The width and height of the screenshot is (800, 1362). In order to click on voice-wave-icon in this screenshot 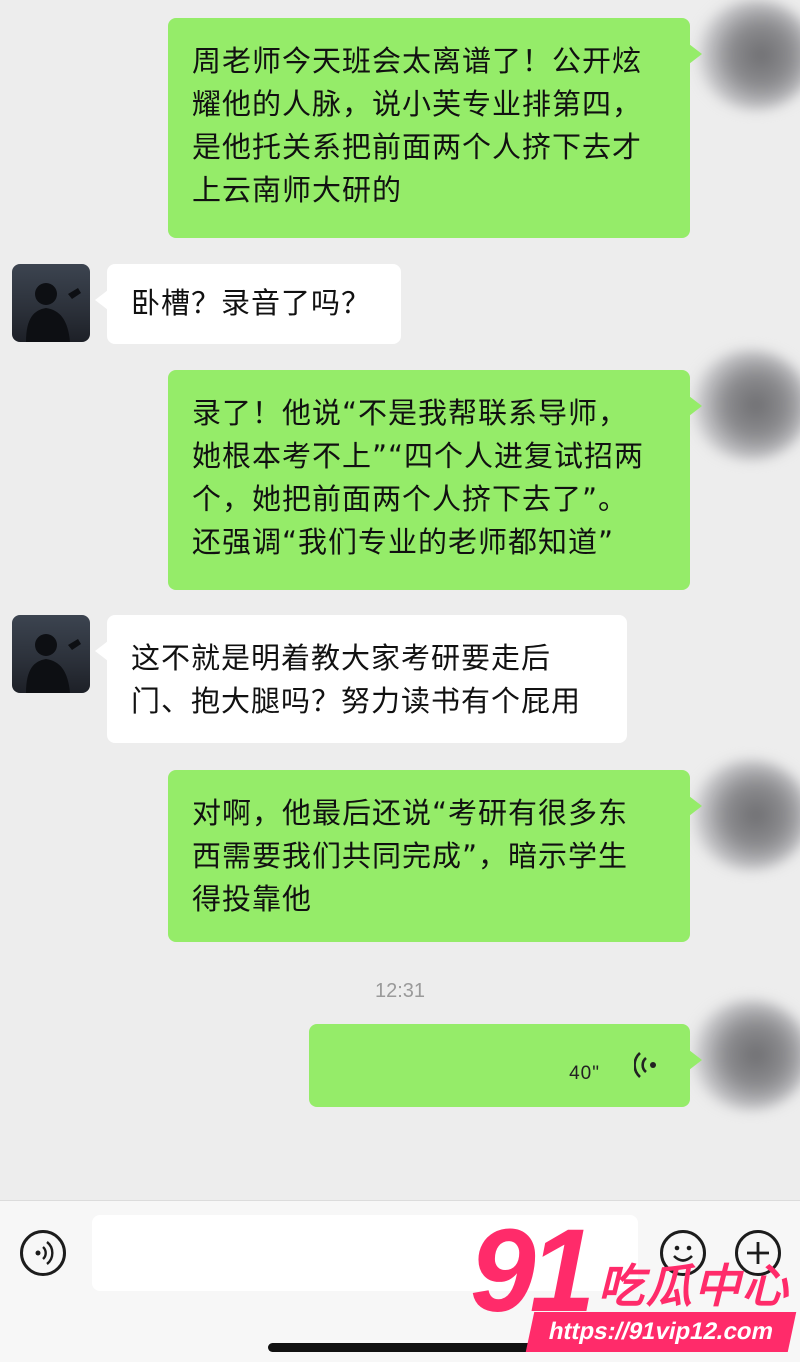, I will do `click(645, 1065)`.